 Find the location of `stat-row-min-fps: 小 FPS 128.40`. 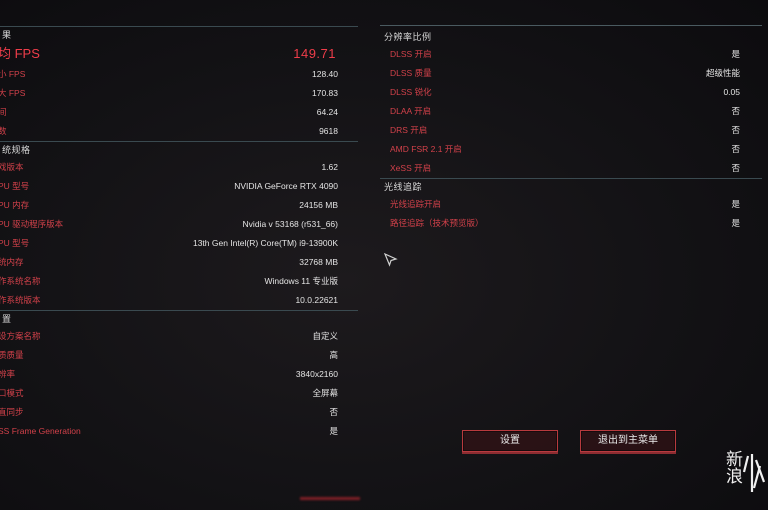

stat-row-min-fps: 小 FPS 128.40 is located at coordinates (179, 74).